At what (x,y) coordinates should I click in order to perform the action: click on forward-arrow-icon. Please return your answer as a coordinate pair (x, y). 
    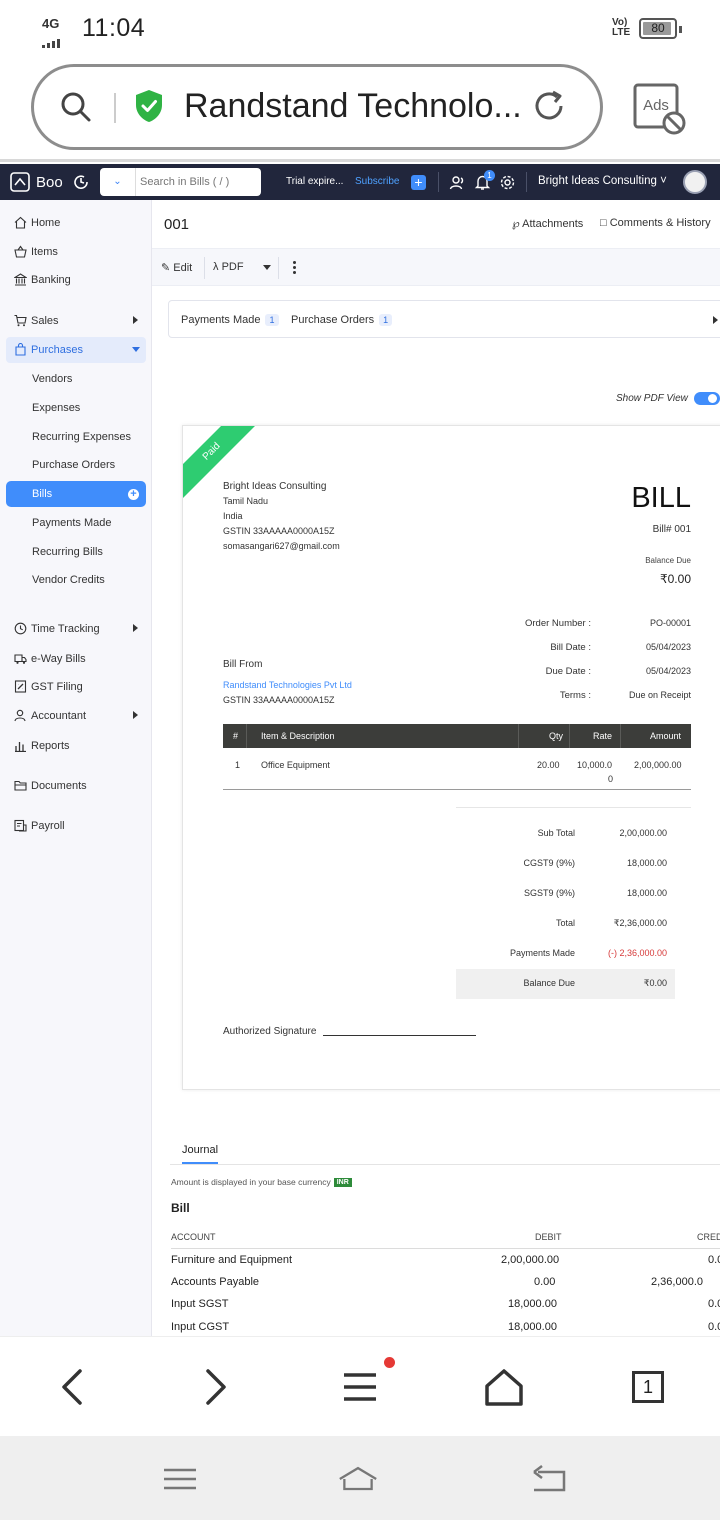
    Looking at the image, I should click on (216, 1387).